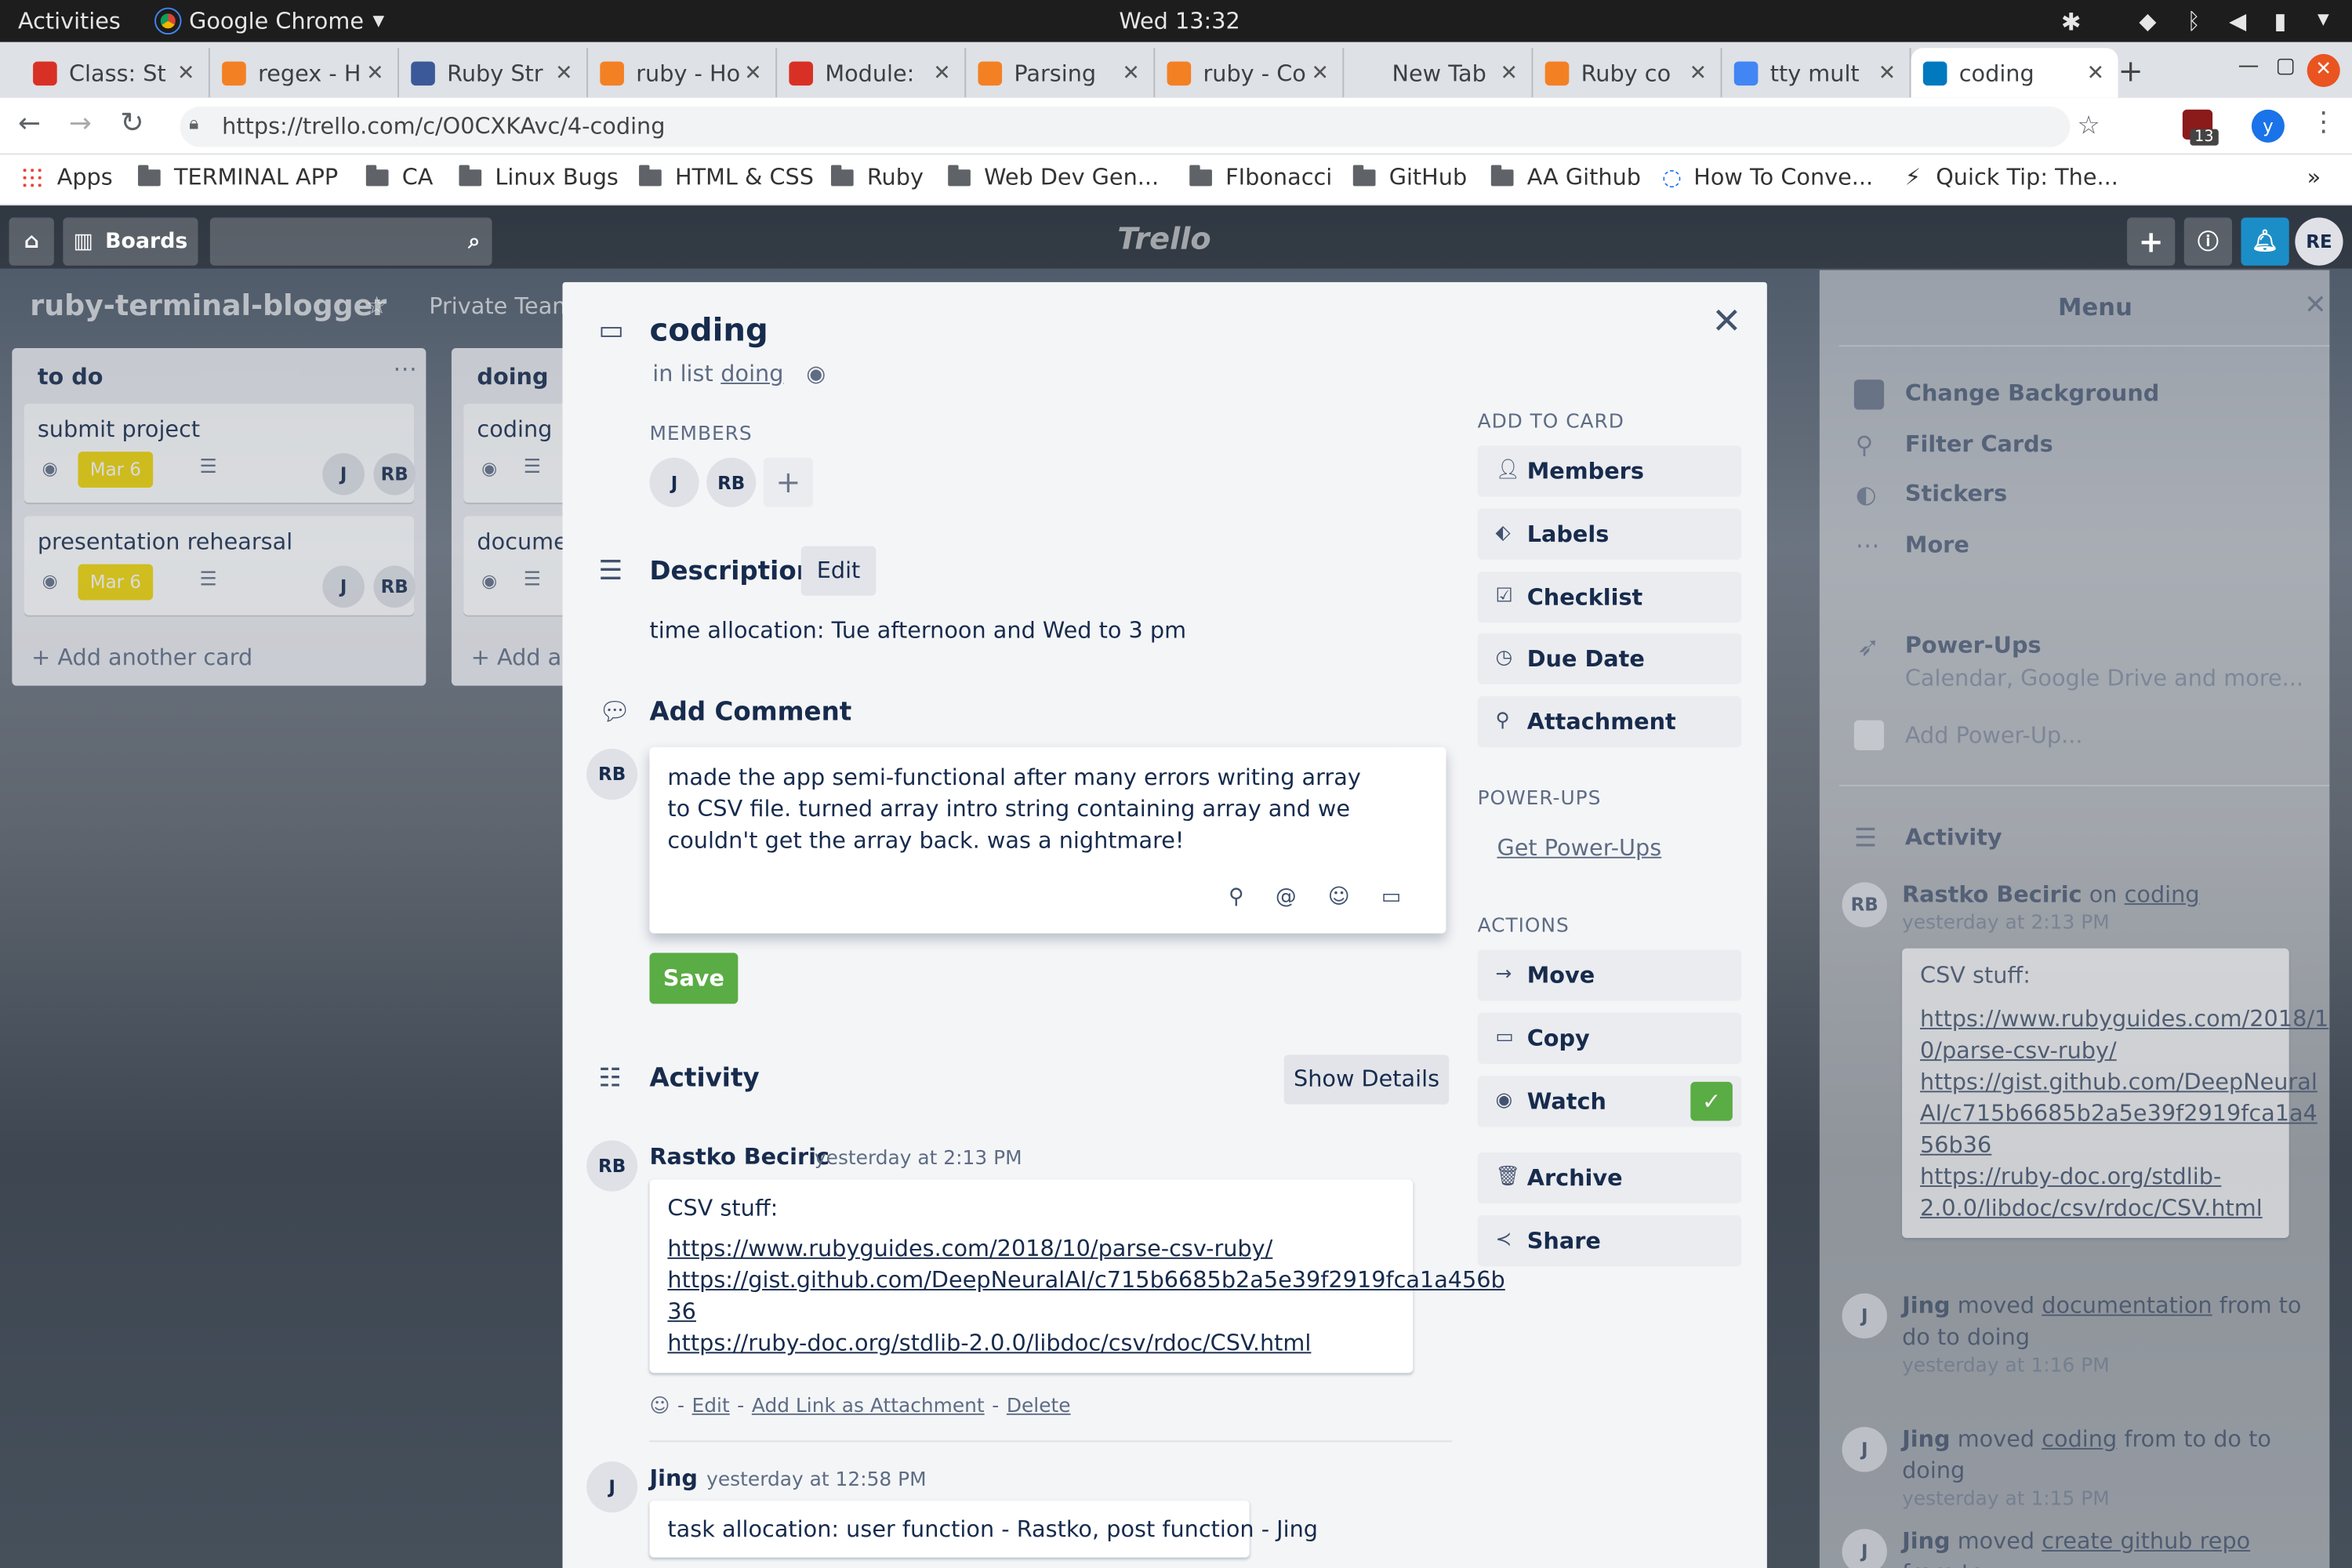 The image size is (2352, 1568). I want to click on system-menu-icon: ▼, so click(2323, 20).